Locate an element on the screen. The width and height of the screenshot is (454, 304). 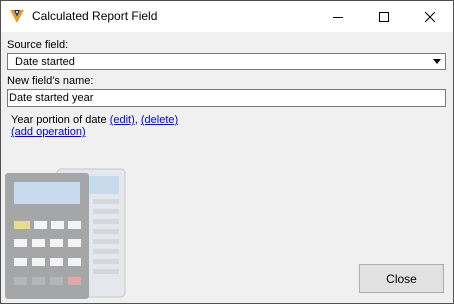
close-icon is located at coordinates (430, 16).